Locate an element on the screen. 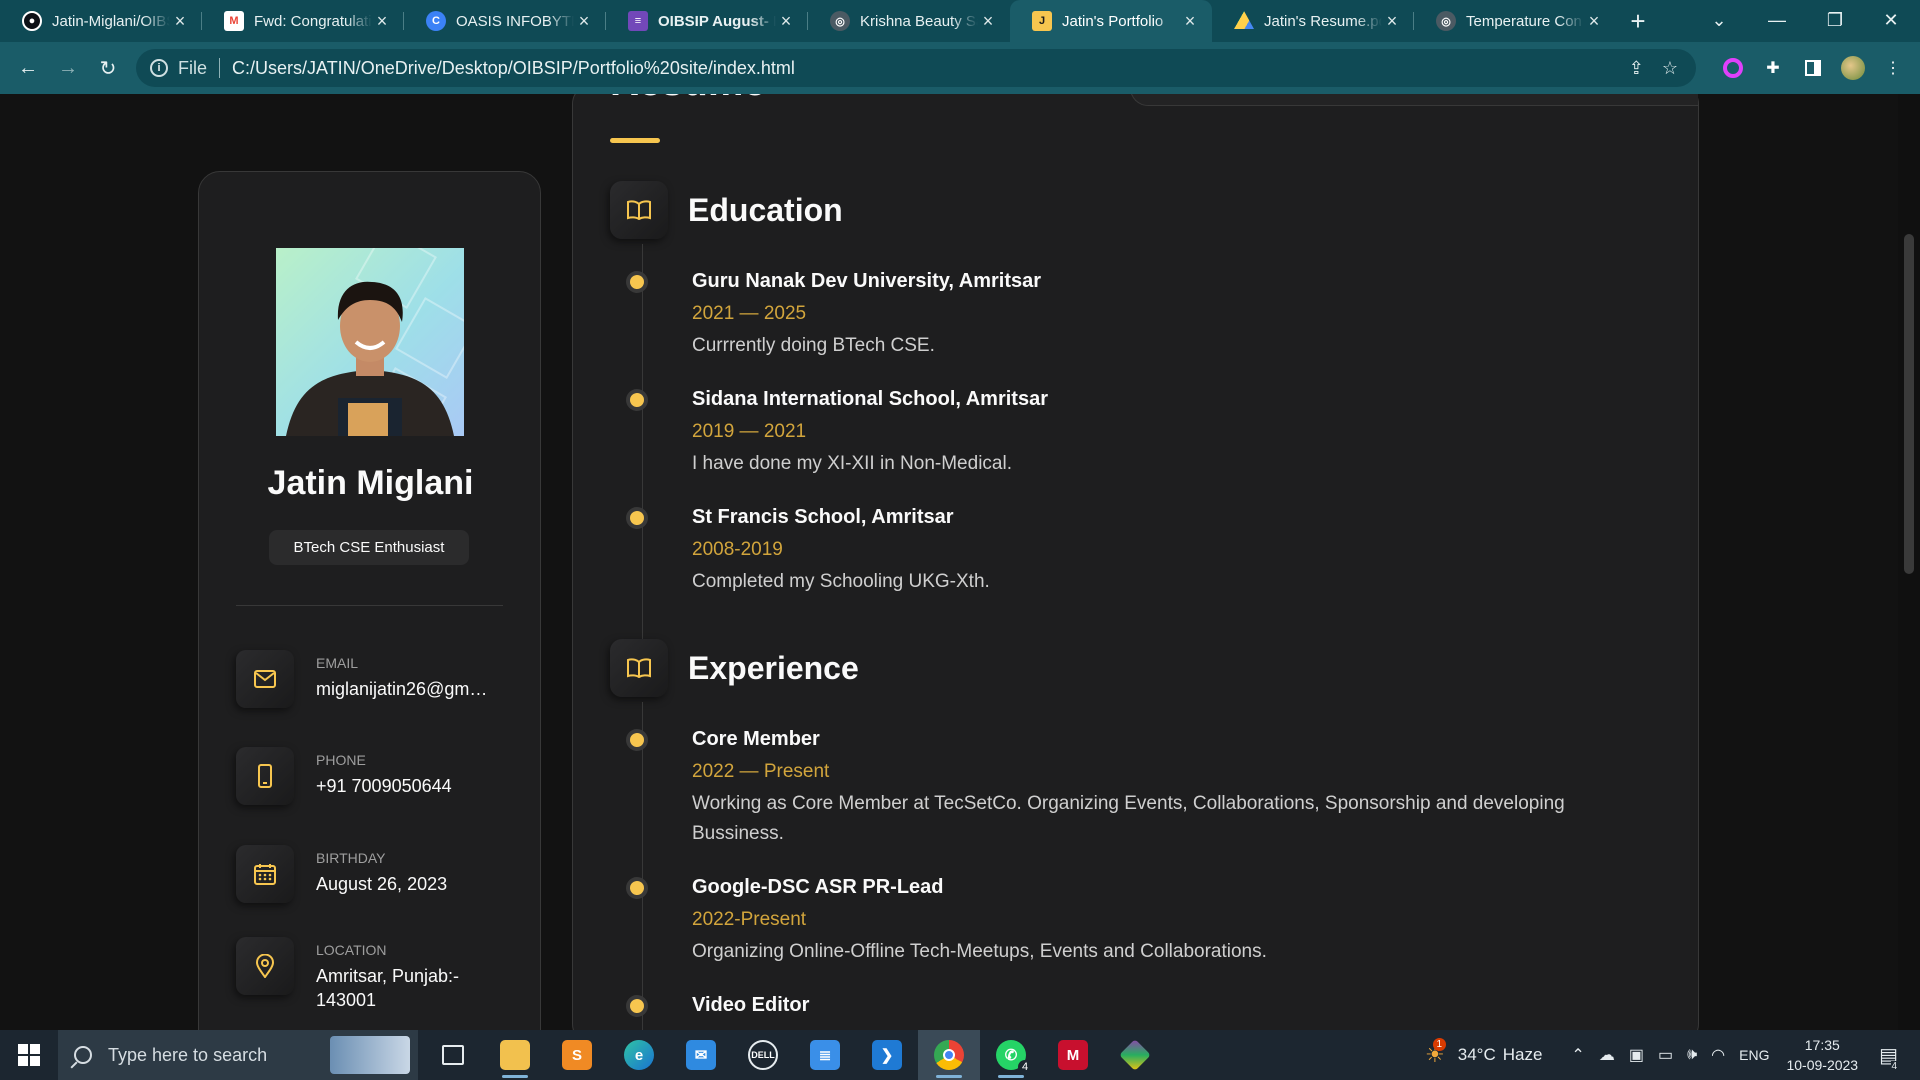  taskbar-search-box: Type here to search is located at coordinates (238, 1055).